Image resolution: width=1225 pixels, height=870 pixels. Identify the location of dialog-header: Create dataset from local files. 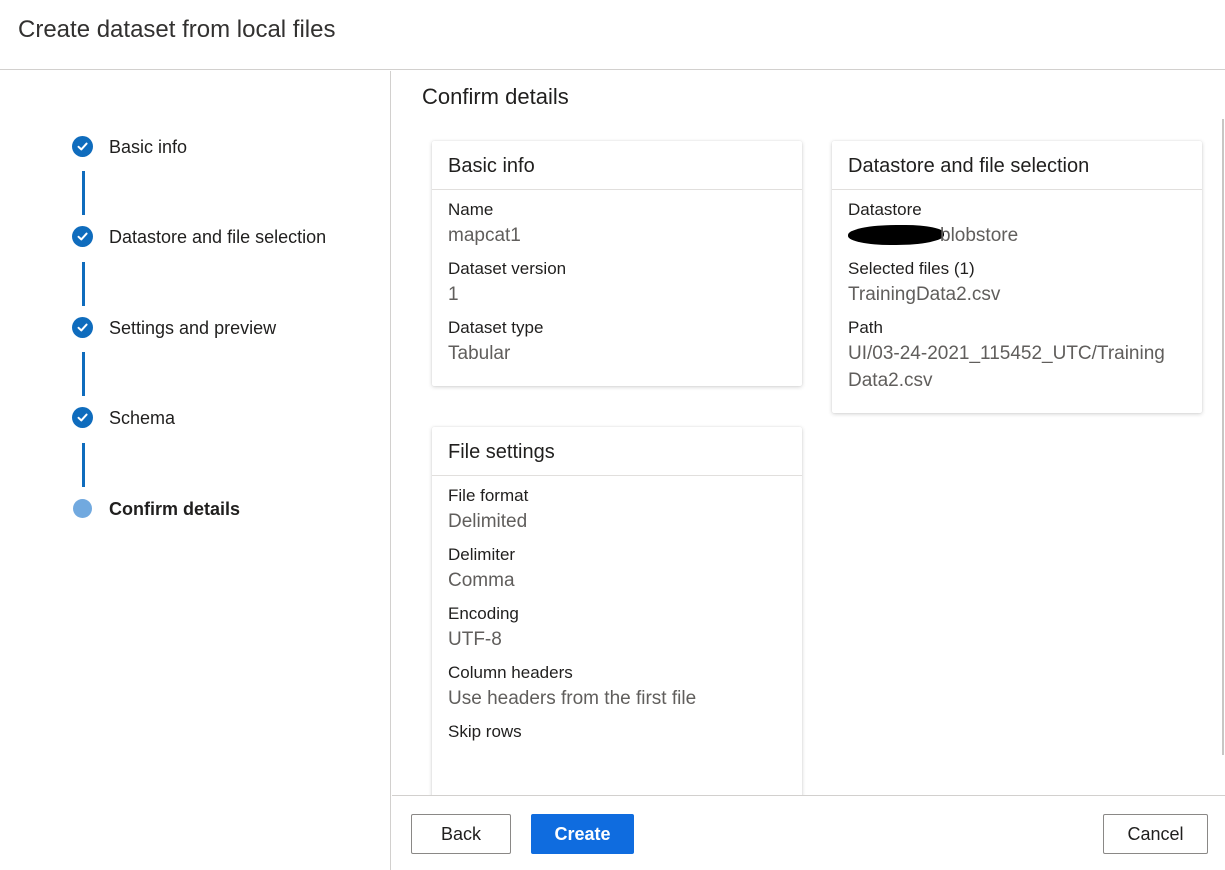
(612, 35).